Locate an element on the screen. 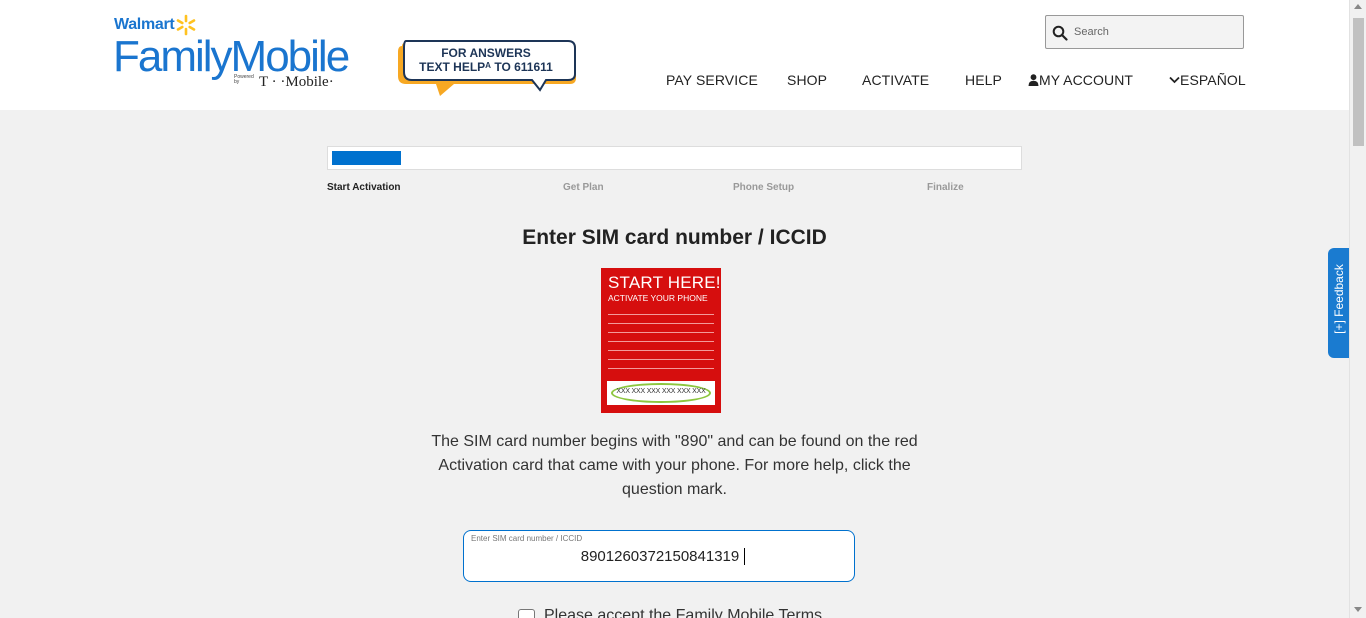  search-input is located at coordinates (1154, 32).